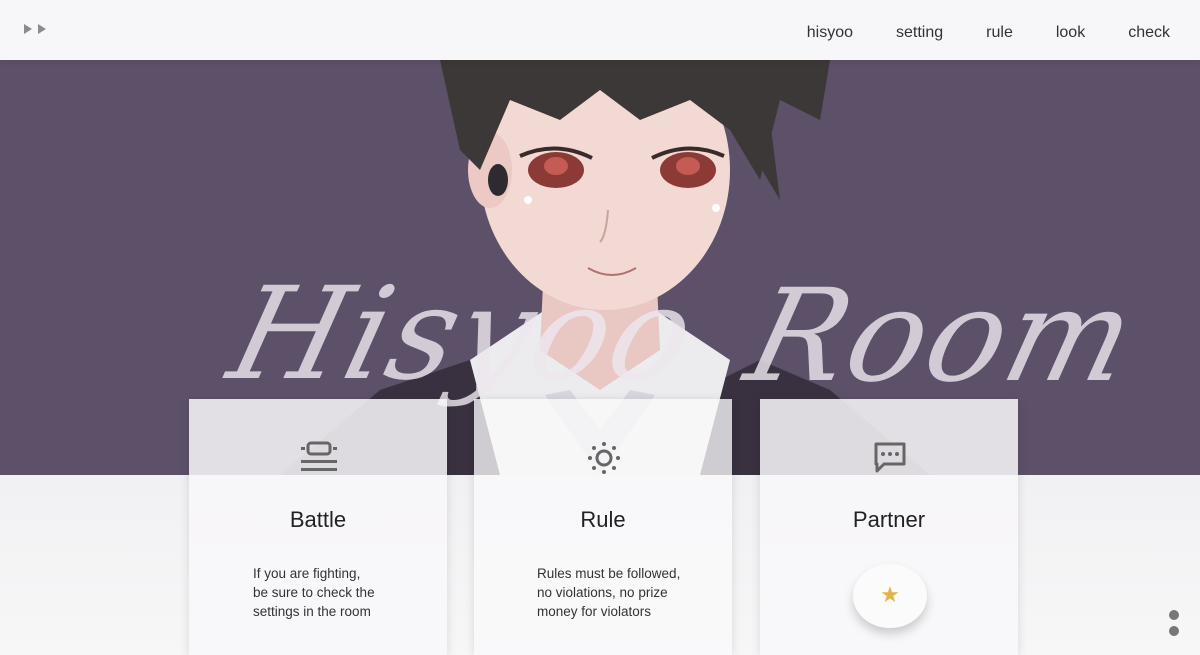 This screenshot has width=1200, height=655. What do you see at coordinates (318, 519) in the screenshot?
I see `card-title: Battle` at bounding box center [318, 519].